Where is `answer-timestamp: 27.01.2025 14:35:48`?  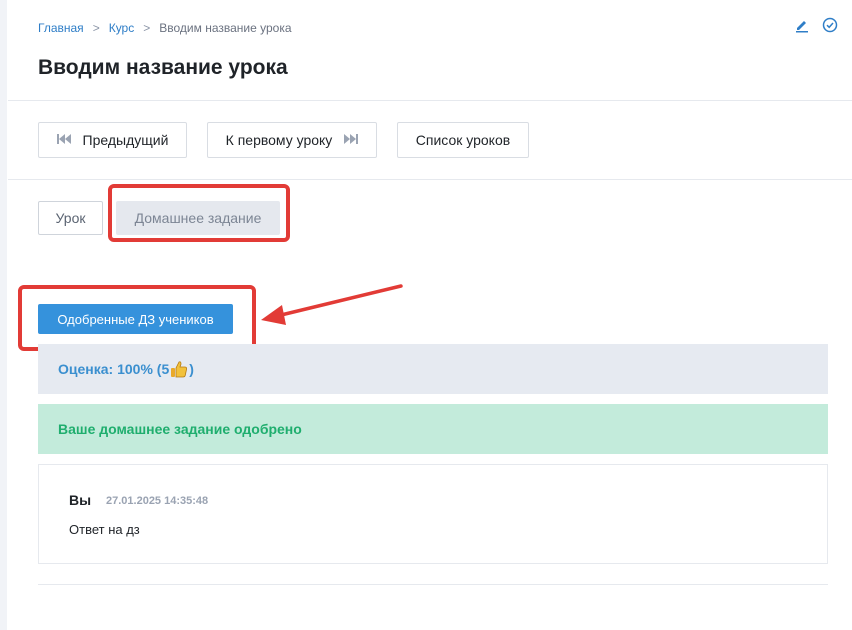
answer-timestamp: 27.01.2025 14:35:48 is located at coordinates (157, 501).